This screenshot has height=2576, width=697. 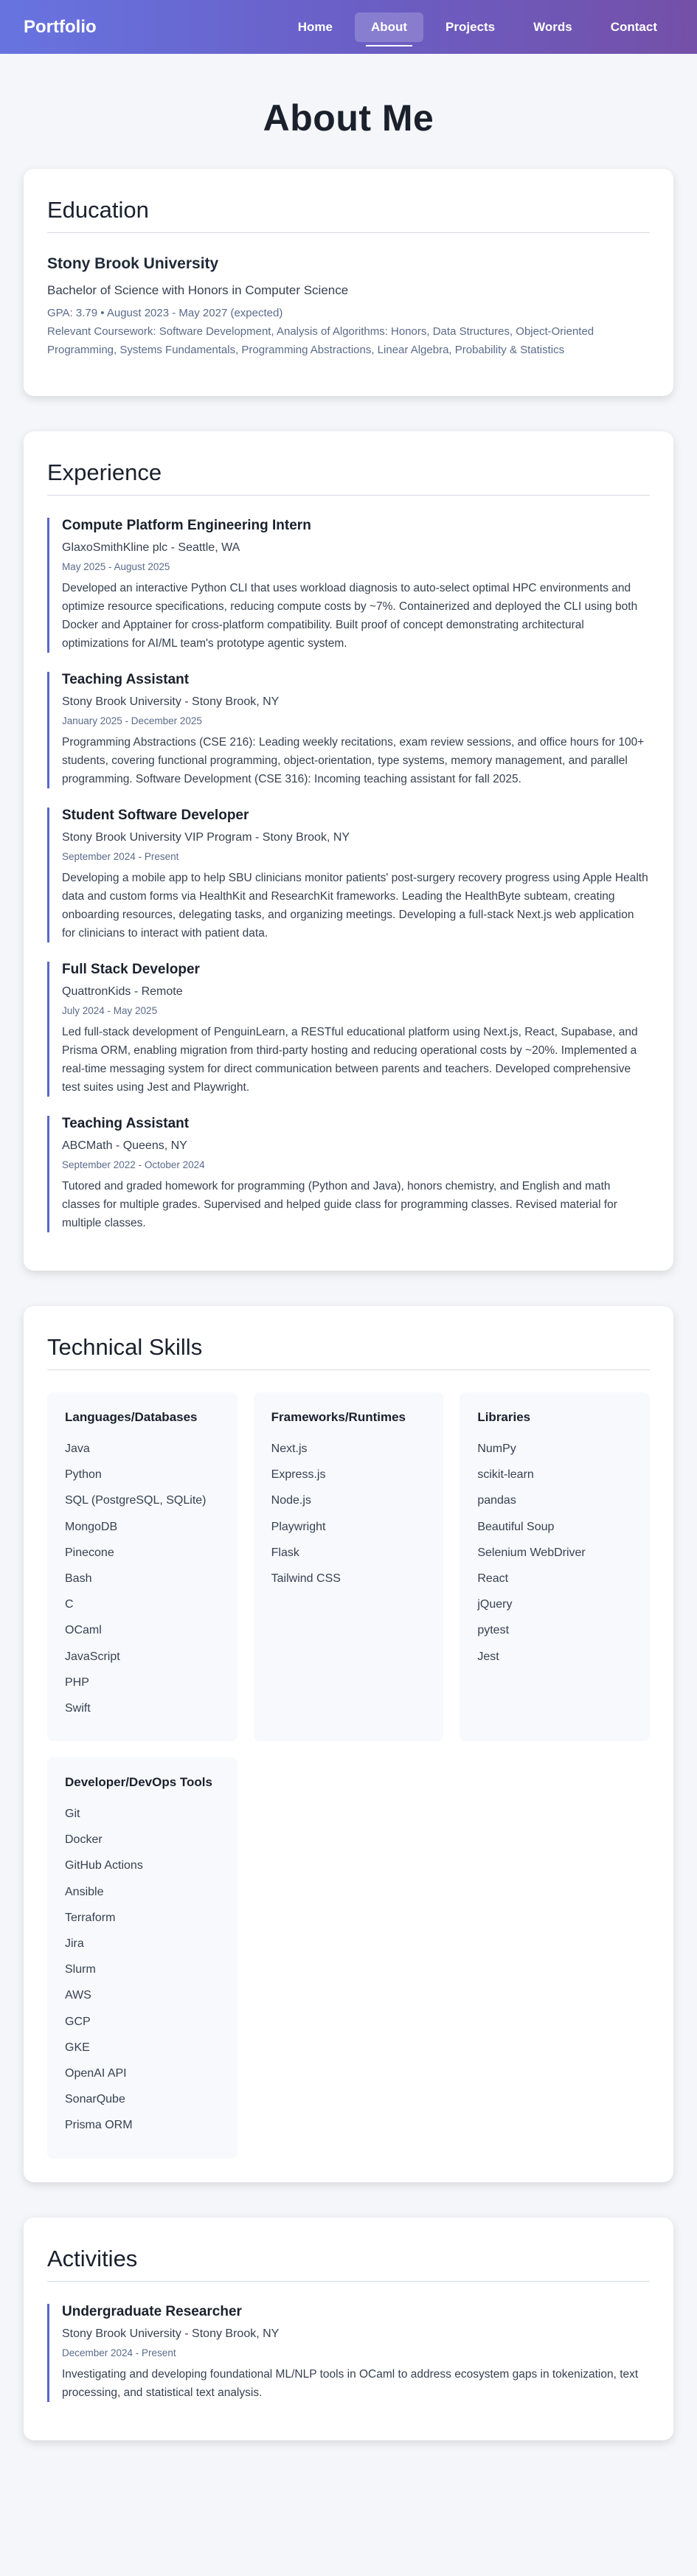 I want to click on skill-item: JavaScript, so click(x=92, y=1656).